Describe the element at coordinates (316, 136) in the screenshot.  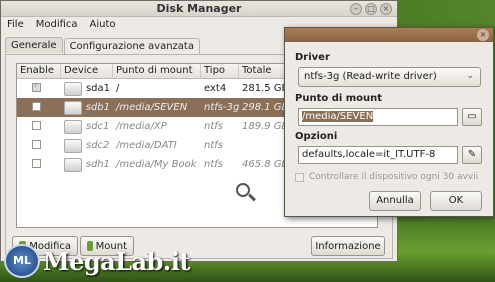
I see `options-label: Opzioni` at that location.